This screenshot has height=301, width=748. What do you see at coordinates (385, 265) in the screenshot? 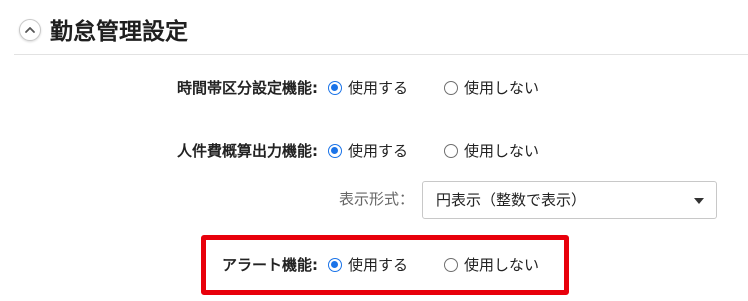
I see `highlight-box` at bounding box center [385, 265].